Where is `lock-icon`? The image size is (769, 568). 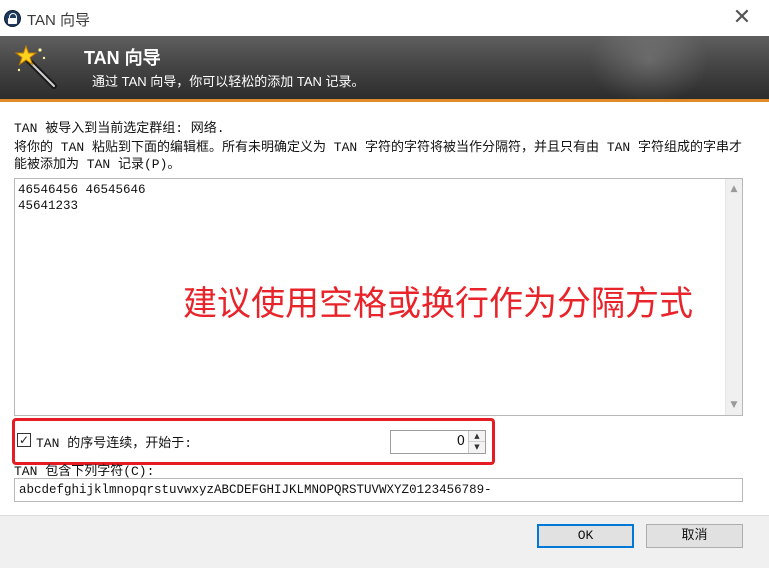 lock-icon is located at coordinates (12, 18).